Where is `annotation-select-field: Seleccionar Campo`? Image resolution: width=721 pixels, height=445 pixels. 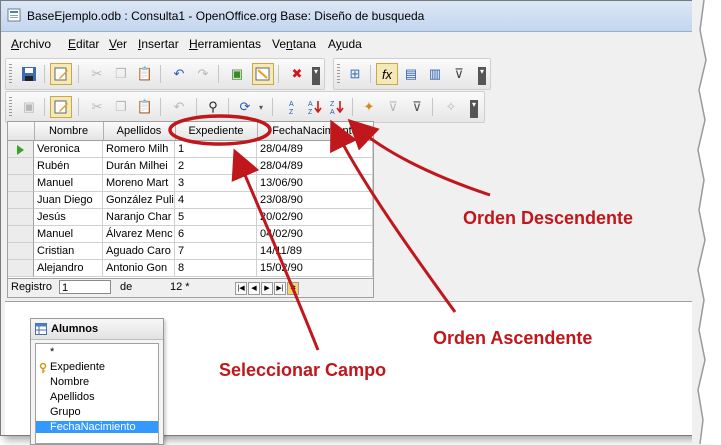 annotation-select-field: Seleccionar Campo is located at coordinates (303, 370).